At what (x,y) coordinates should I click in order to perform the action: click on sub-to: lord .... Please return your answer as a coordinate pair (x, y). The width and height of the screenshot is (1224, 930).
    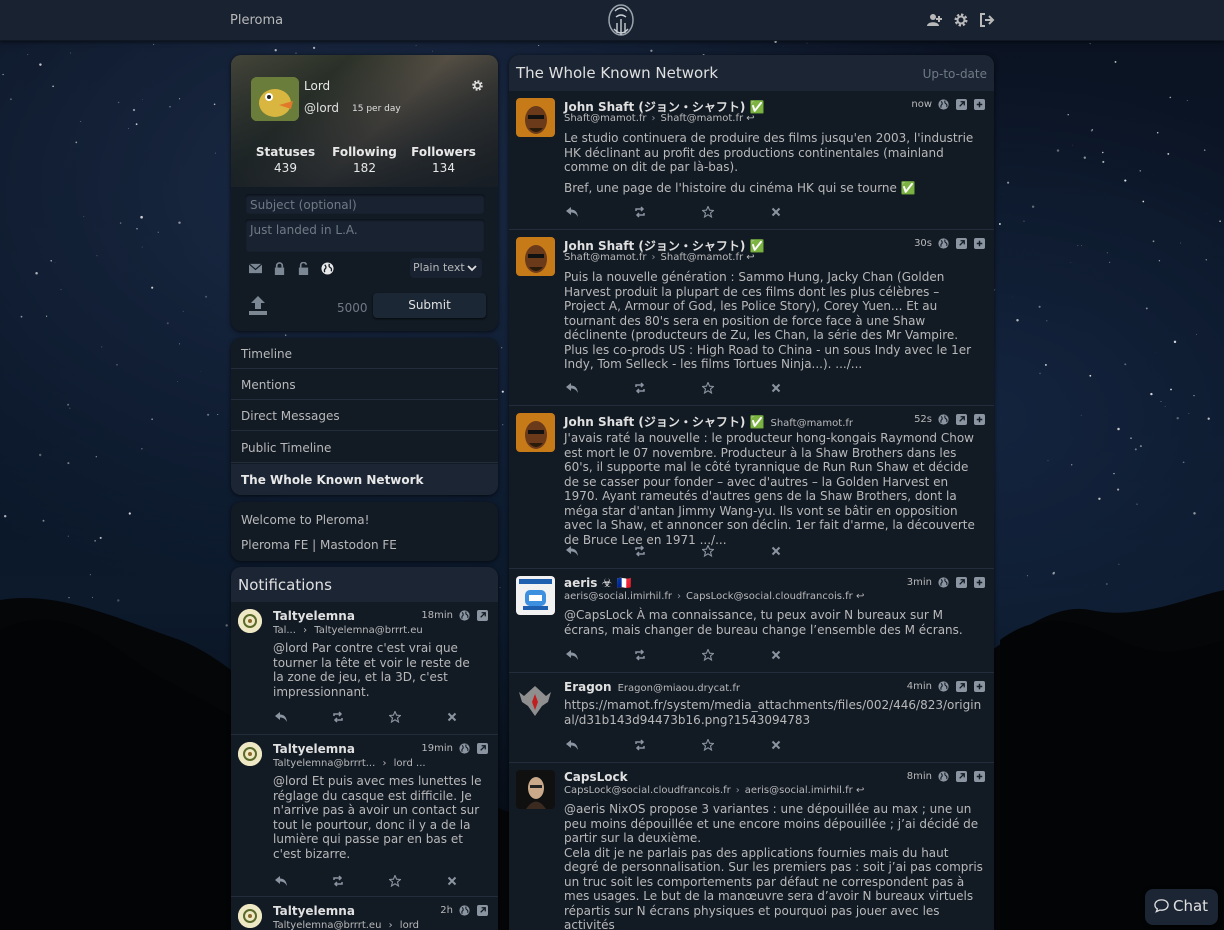
    Looking at the image, I should click on (410, 763).